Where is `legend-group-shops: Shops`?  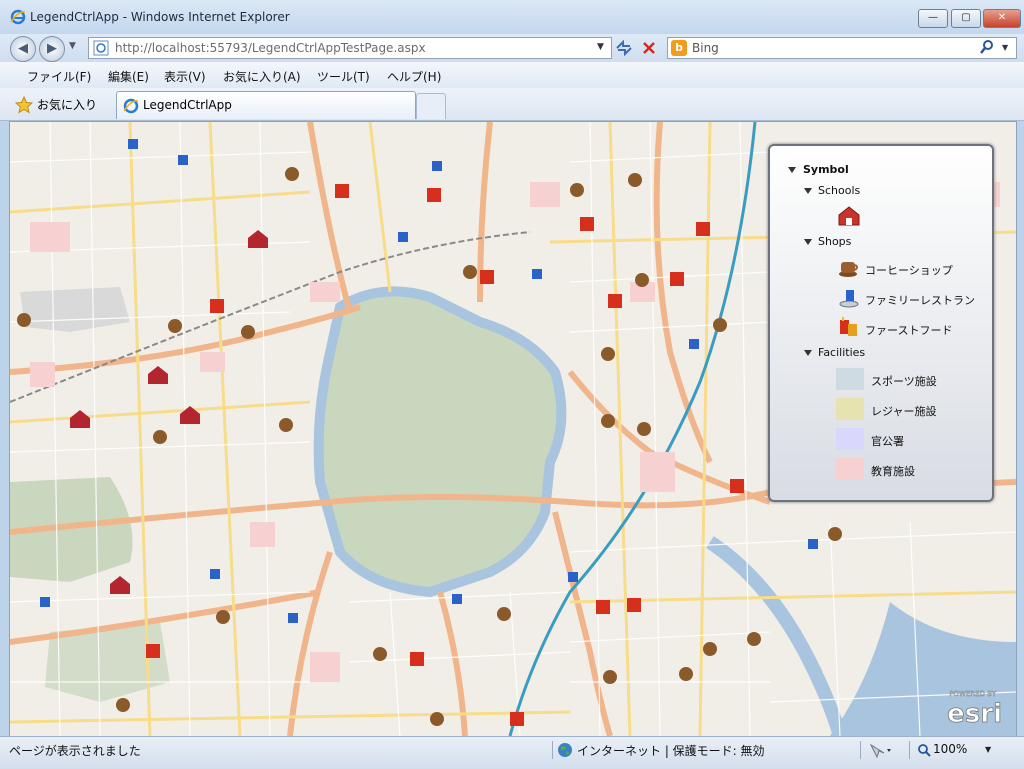 legend-group-shops: Shops is located at coordinates (835, 241).